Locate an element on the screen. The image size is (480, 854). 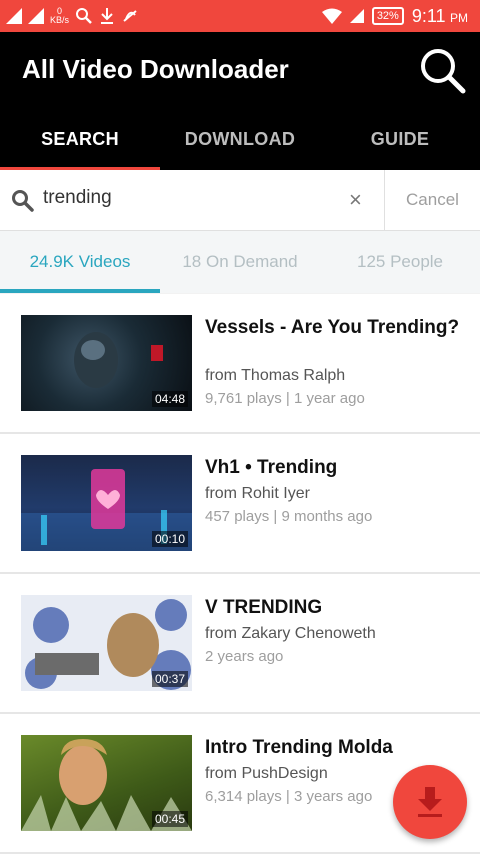
download-icon is located at coordinates (430, 802).